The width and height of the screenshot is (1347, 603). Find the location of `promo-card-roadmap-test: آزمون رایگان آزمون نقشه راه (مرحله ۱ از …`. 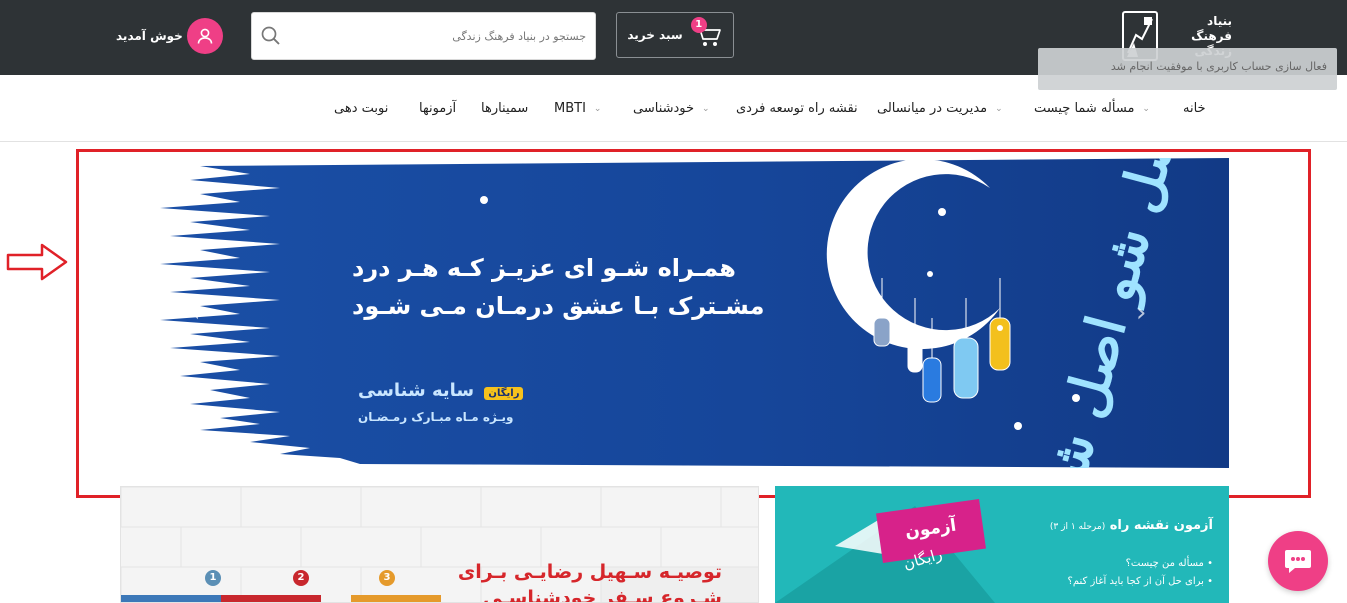

promo-card-roadmap-test: آزمون رایگان آزمون نقشه راه (مرحله ۱ از … is located at coordinates (1002, 544).